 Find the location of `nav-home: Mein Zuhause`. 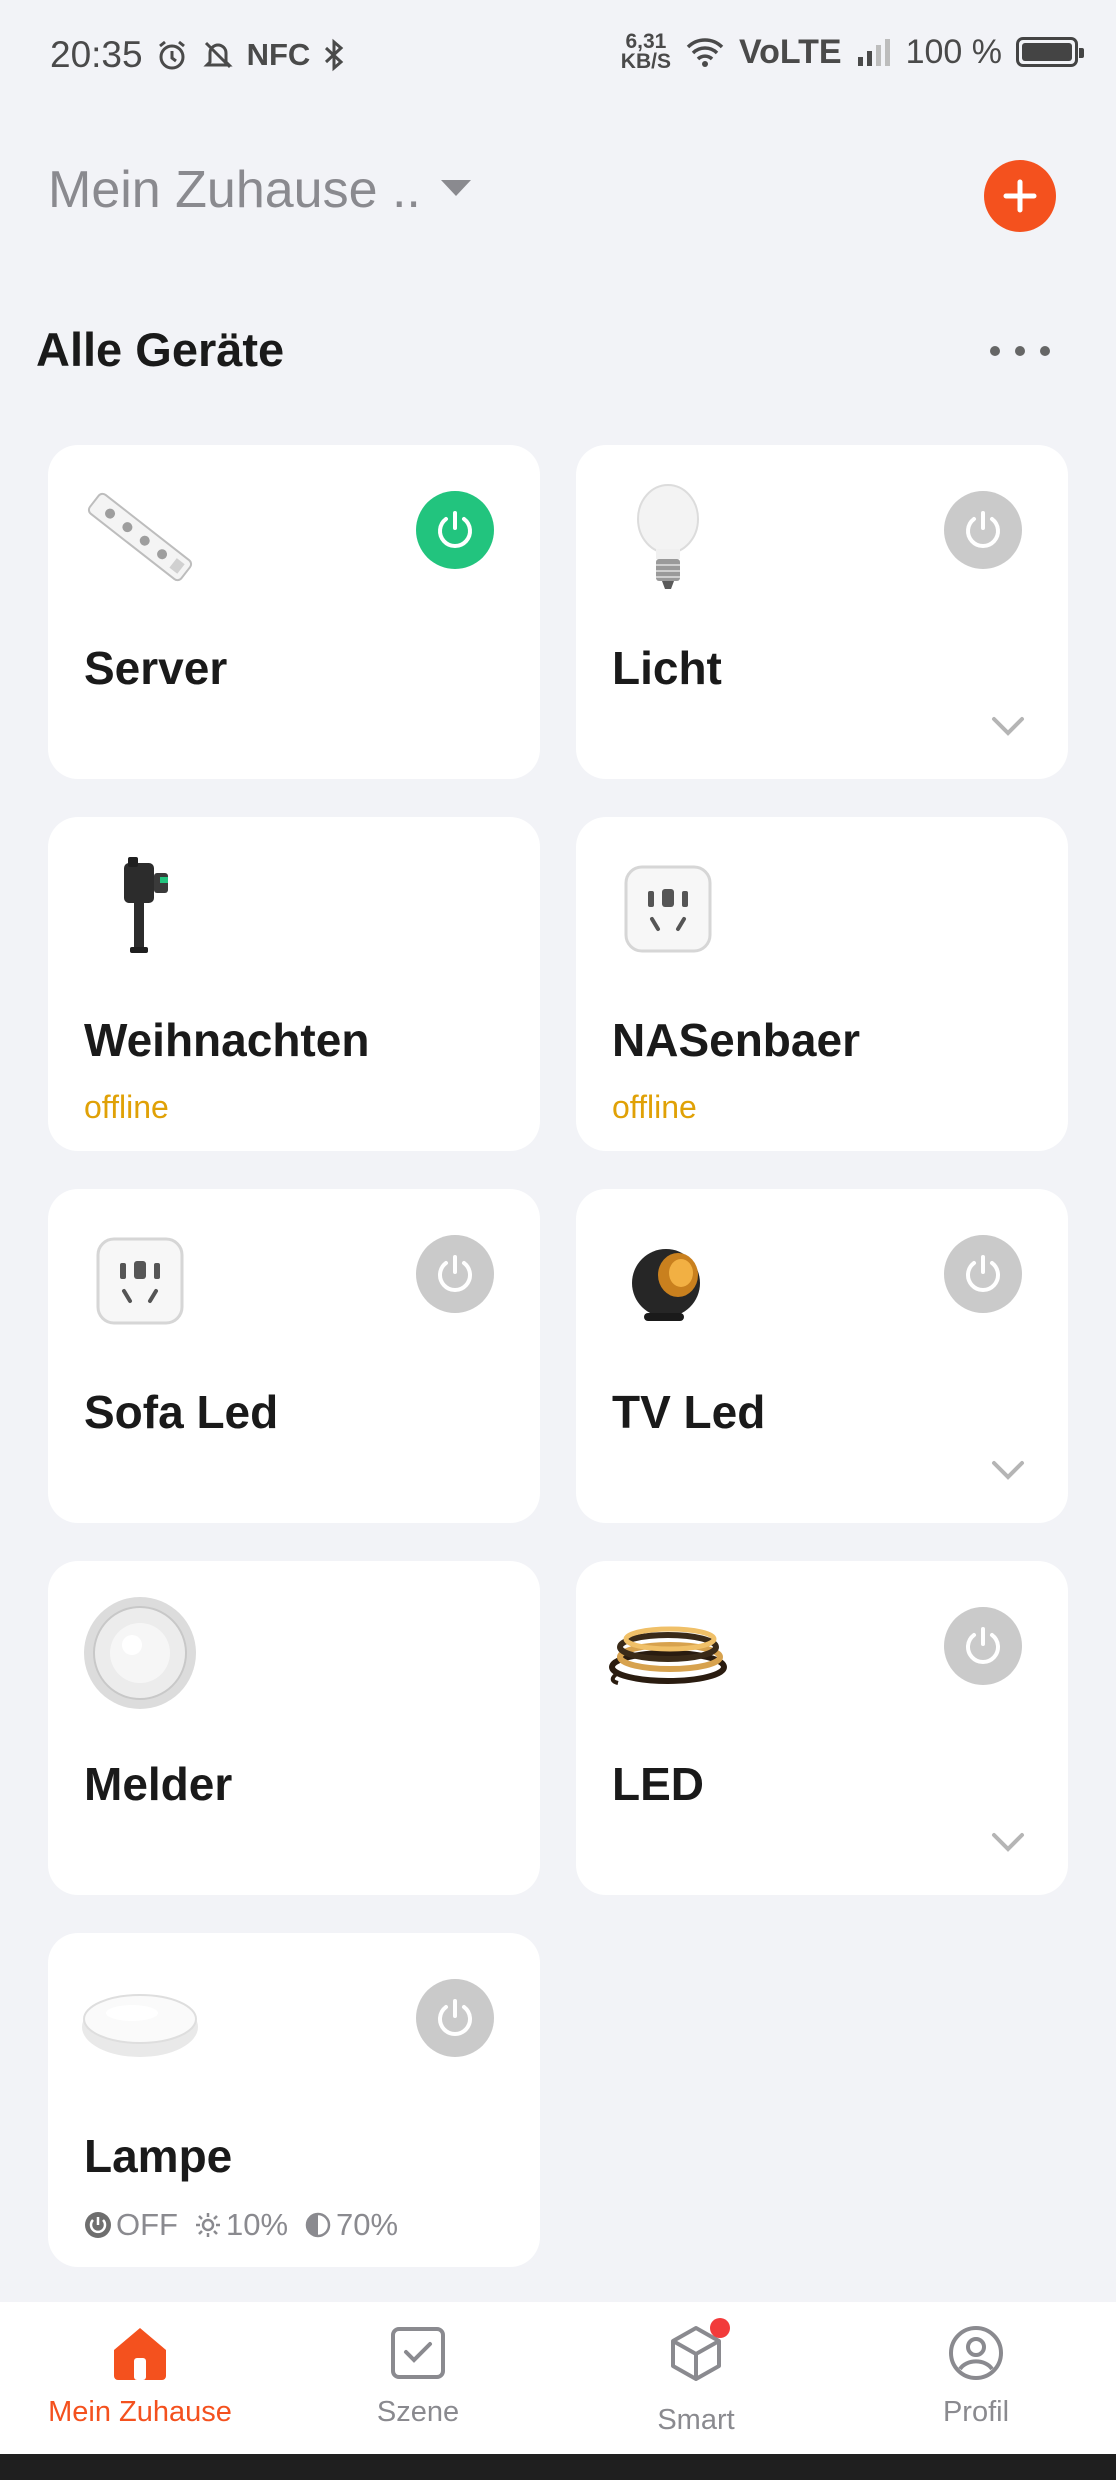

nav-home: Mein Zuhause is located at coordinates (140, 2376).